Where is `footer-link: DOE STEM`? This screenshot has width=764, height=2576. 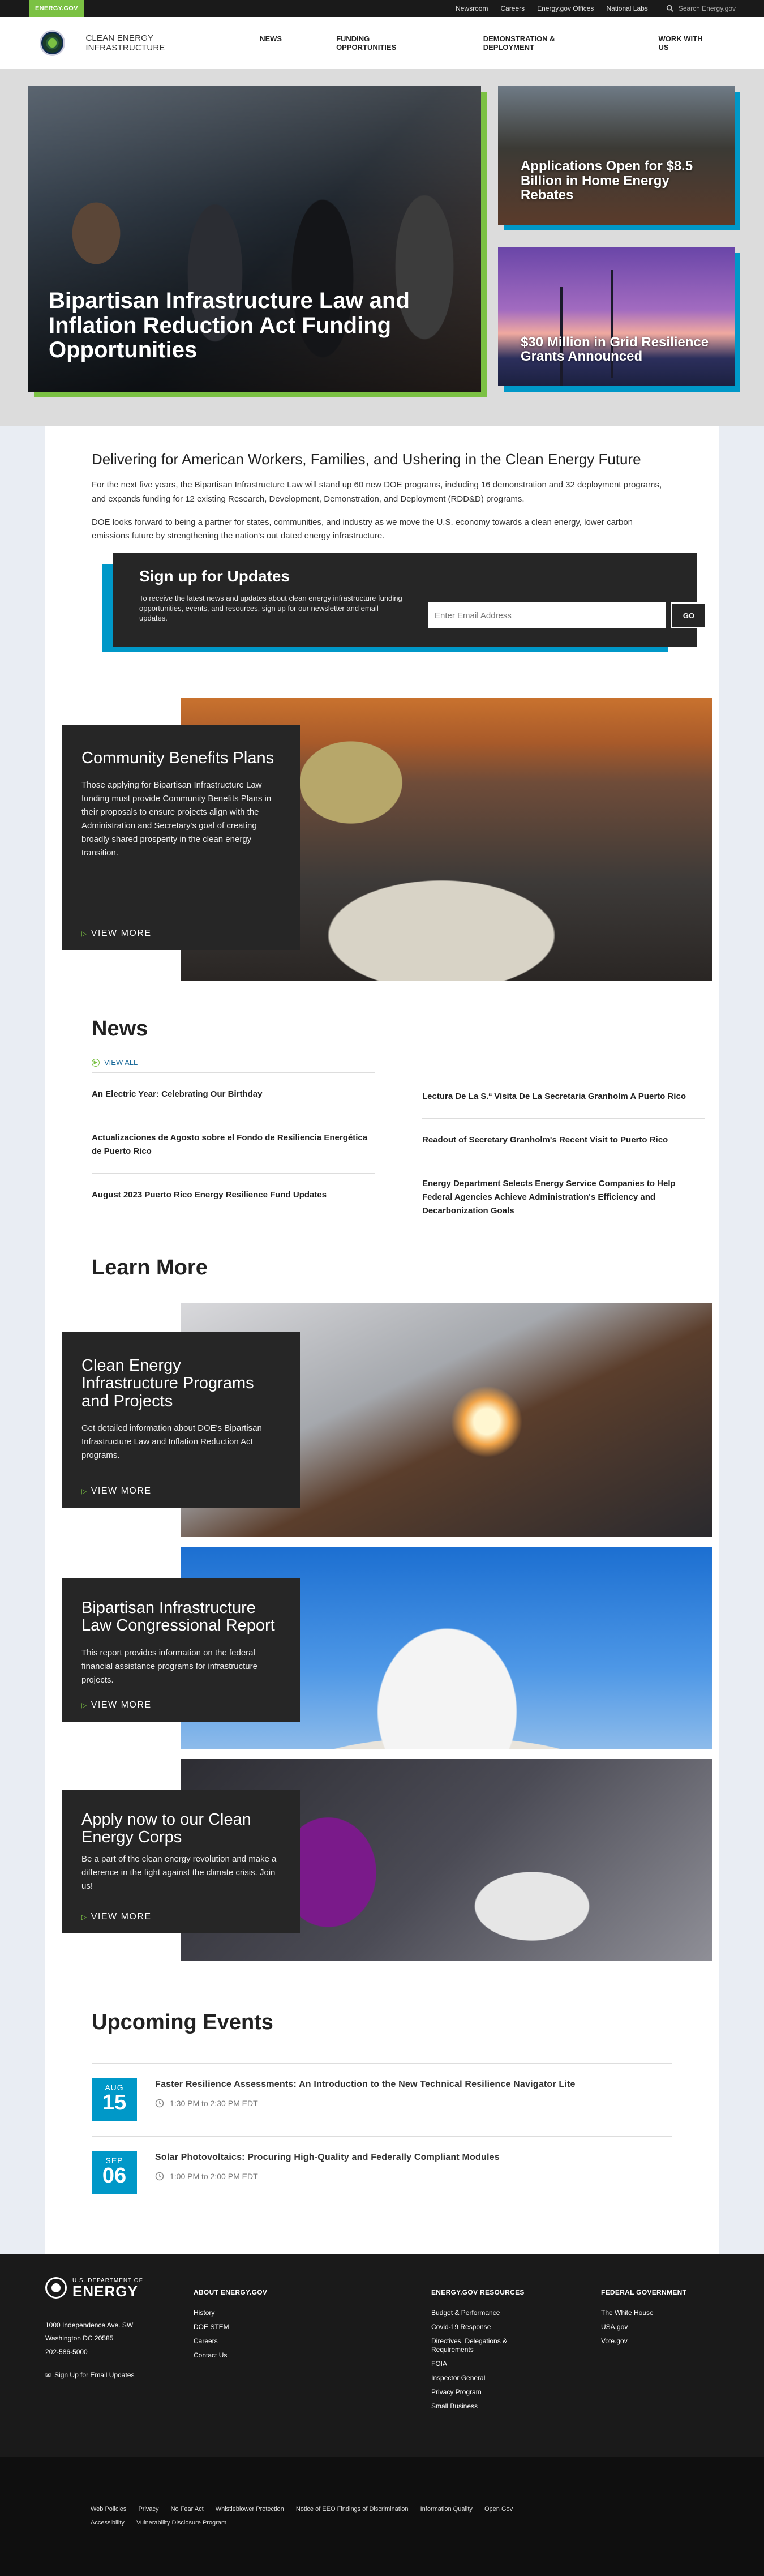 footer-link: DOE STEM is located at coordinates (244, 2327).